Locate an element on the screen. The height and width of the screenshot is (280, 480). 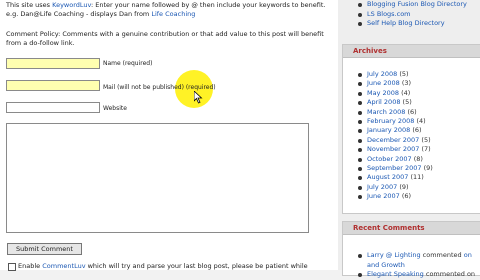
archive-item: December 2007 (5) is located at coordinates (395, 140).